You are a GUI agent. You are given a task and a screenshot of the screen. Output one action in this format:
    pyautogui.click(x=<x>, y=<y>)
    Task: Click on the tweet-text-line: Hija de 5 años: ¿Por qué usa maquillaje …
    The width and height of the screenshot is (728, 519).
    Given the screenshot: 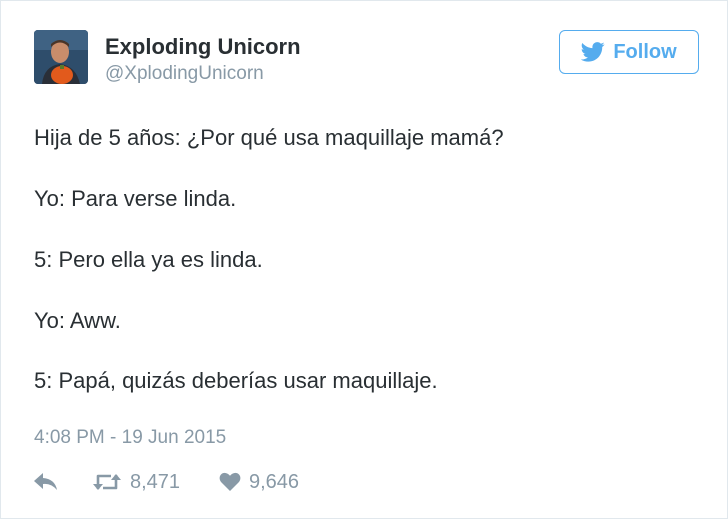 What is the action you would take?
    pyautogui.click(x=269, y=137)
    